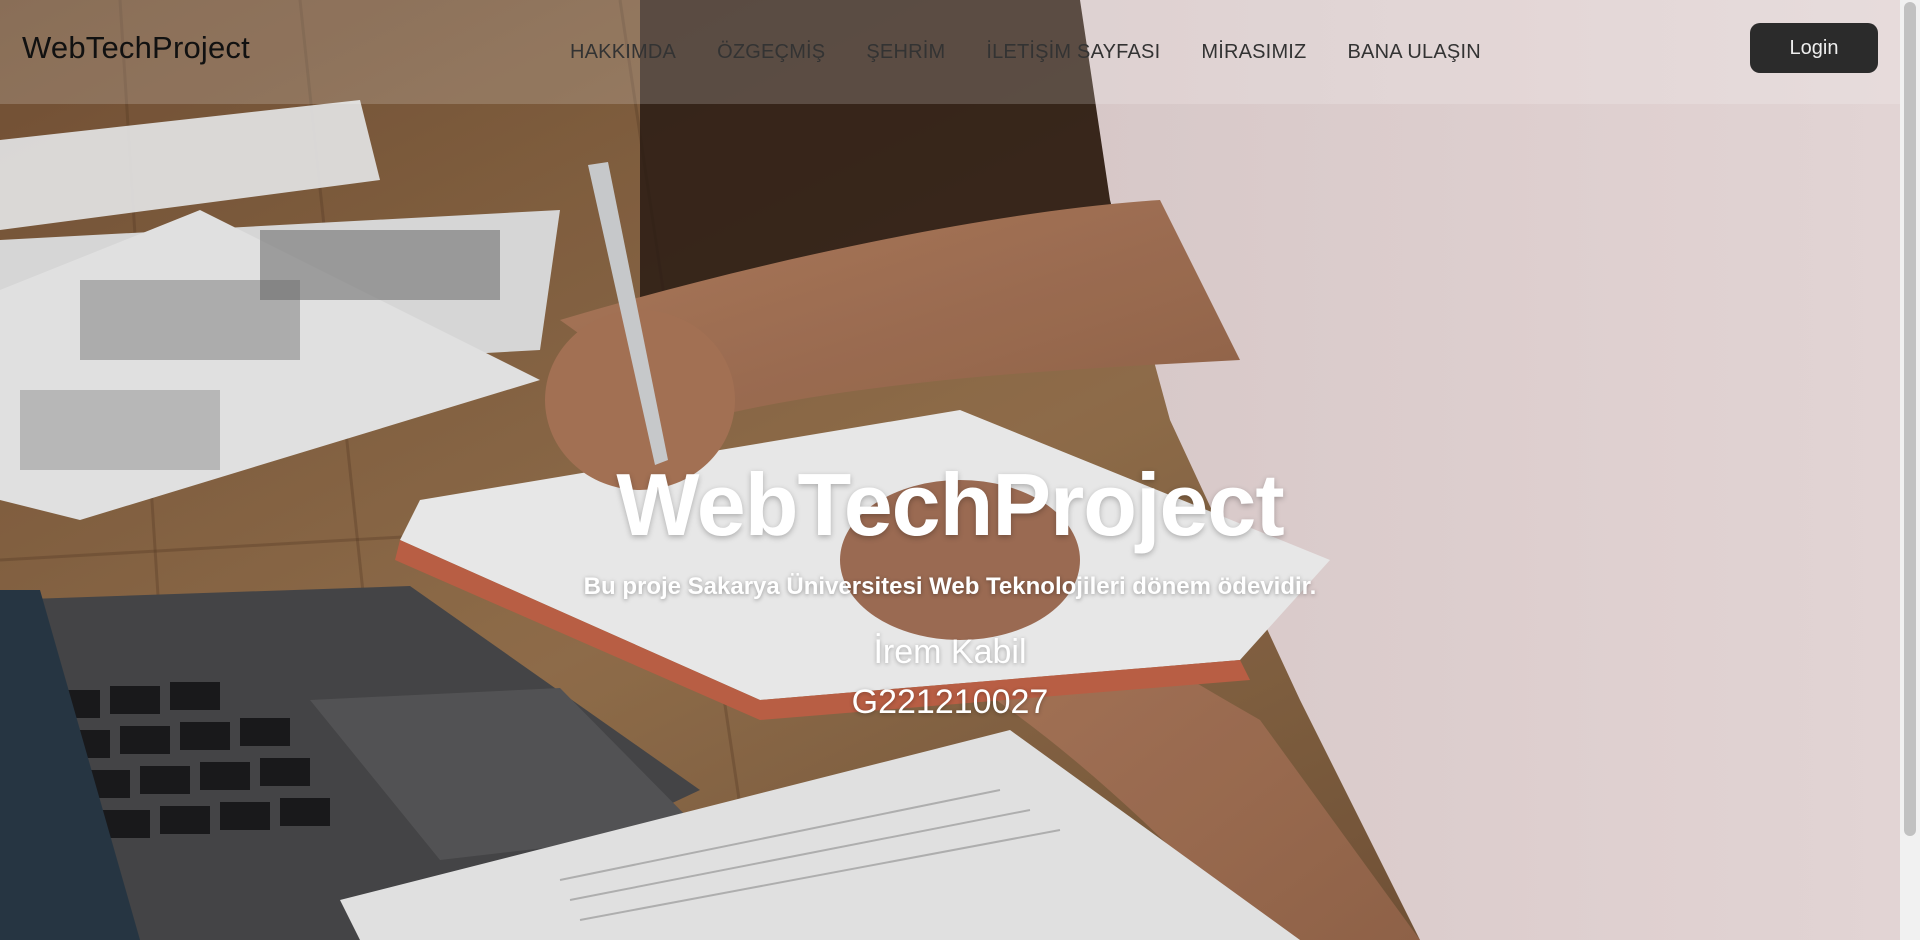 The image size is (1920, 940). What do you see at coordinates (771, 52) in the screenshot?
I see `nav-link-ozgecmis: ÖZGEÇMİŞ` at bounding box center [771, 52].